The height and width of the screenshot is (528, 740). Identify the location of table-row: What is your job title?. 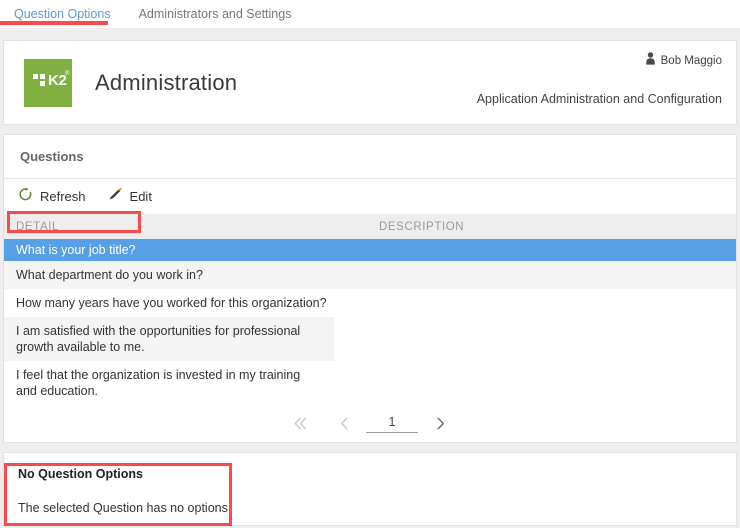
(370, 250).